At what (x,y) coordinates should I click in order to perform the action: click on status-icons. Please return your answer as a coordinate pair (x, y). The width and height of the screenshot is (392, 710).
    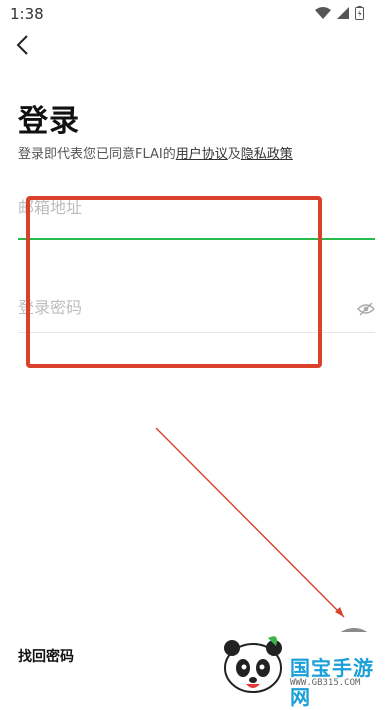
    Looking at the image, I should click on (339, 13).